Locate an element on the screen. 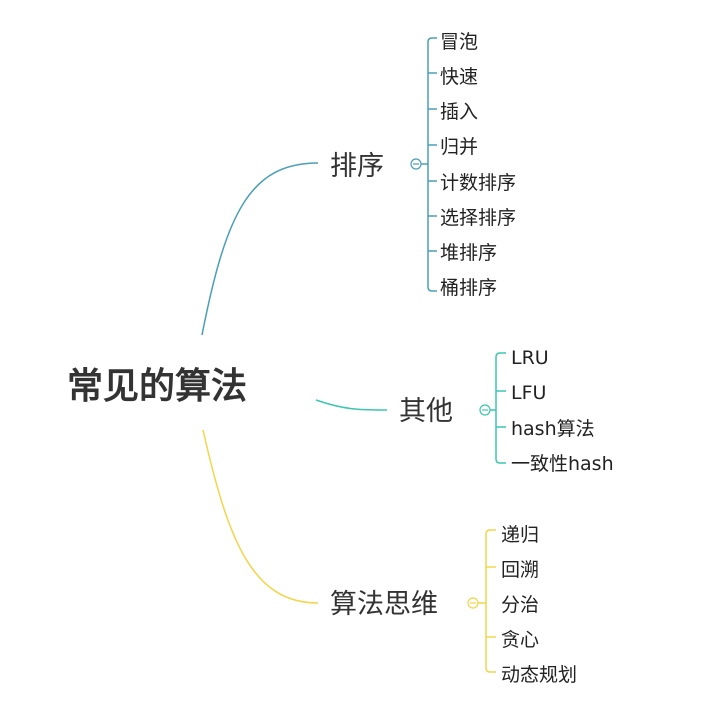 This screenshot has width=703, height=706. root-node-title: 常见的算法 is located at coordinates (157, 386).